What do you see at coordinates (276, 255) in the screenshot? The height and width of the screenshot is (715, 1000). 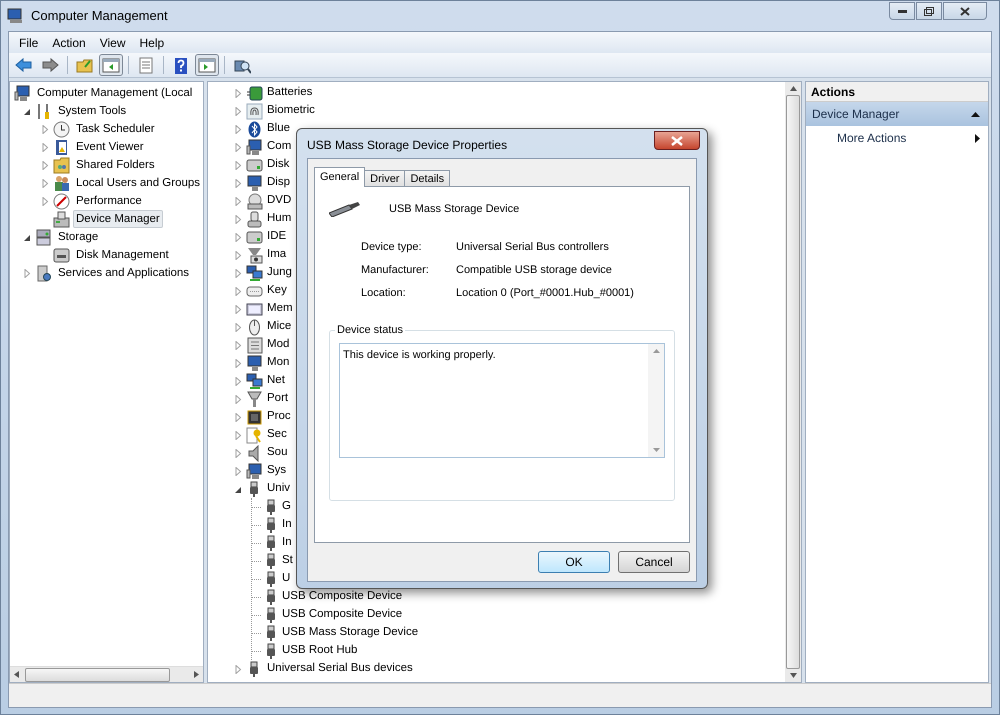 I see `device-category: Ima` at bounding box center [276, 255].